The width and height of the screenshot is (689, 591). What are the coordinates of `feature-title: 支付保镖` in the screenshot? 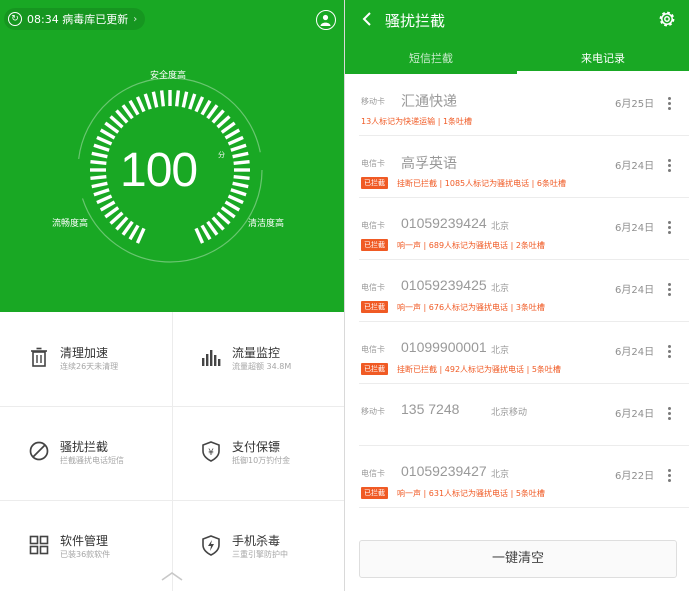 It's located at (256, 447).